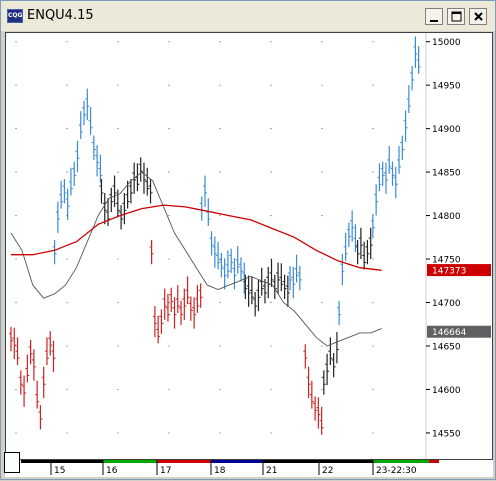 The width and height of the screenshot is (496, 481). I want to click on y-tick-label: 14750, so click(446, 261).